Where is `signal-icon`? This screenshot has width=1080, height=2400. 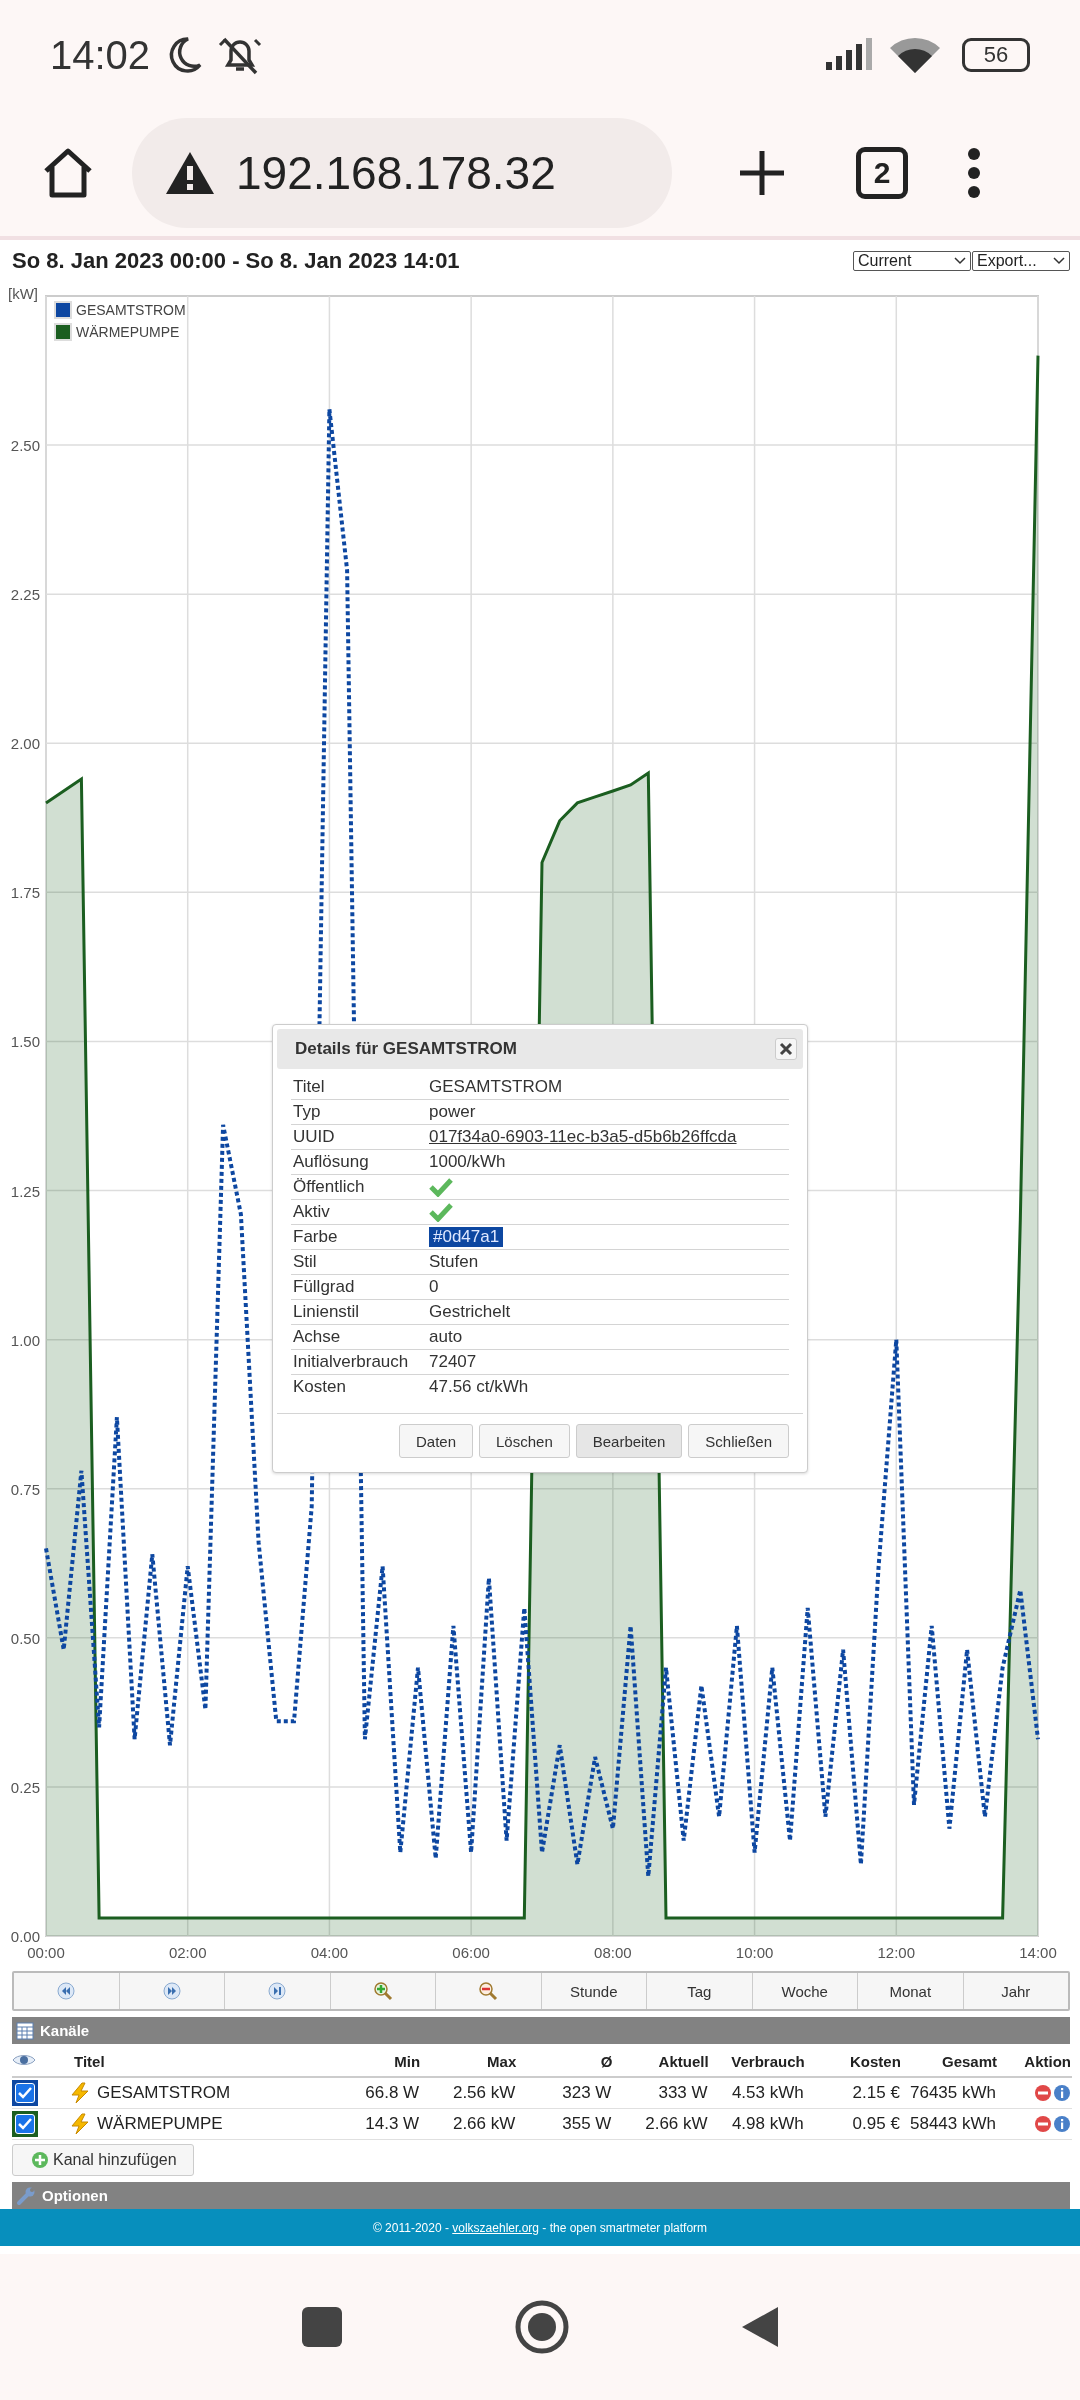
signal-icon is located at coordinates (849, 55).